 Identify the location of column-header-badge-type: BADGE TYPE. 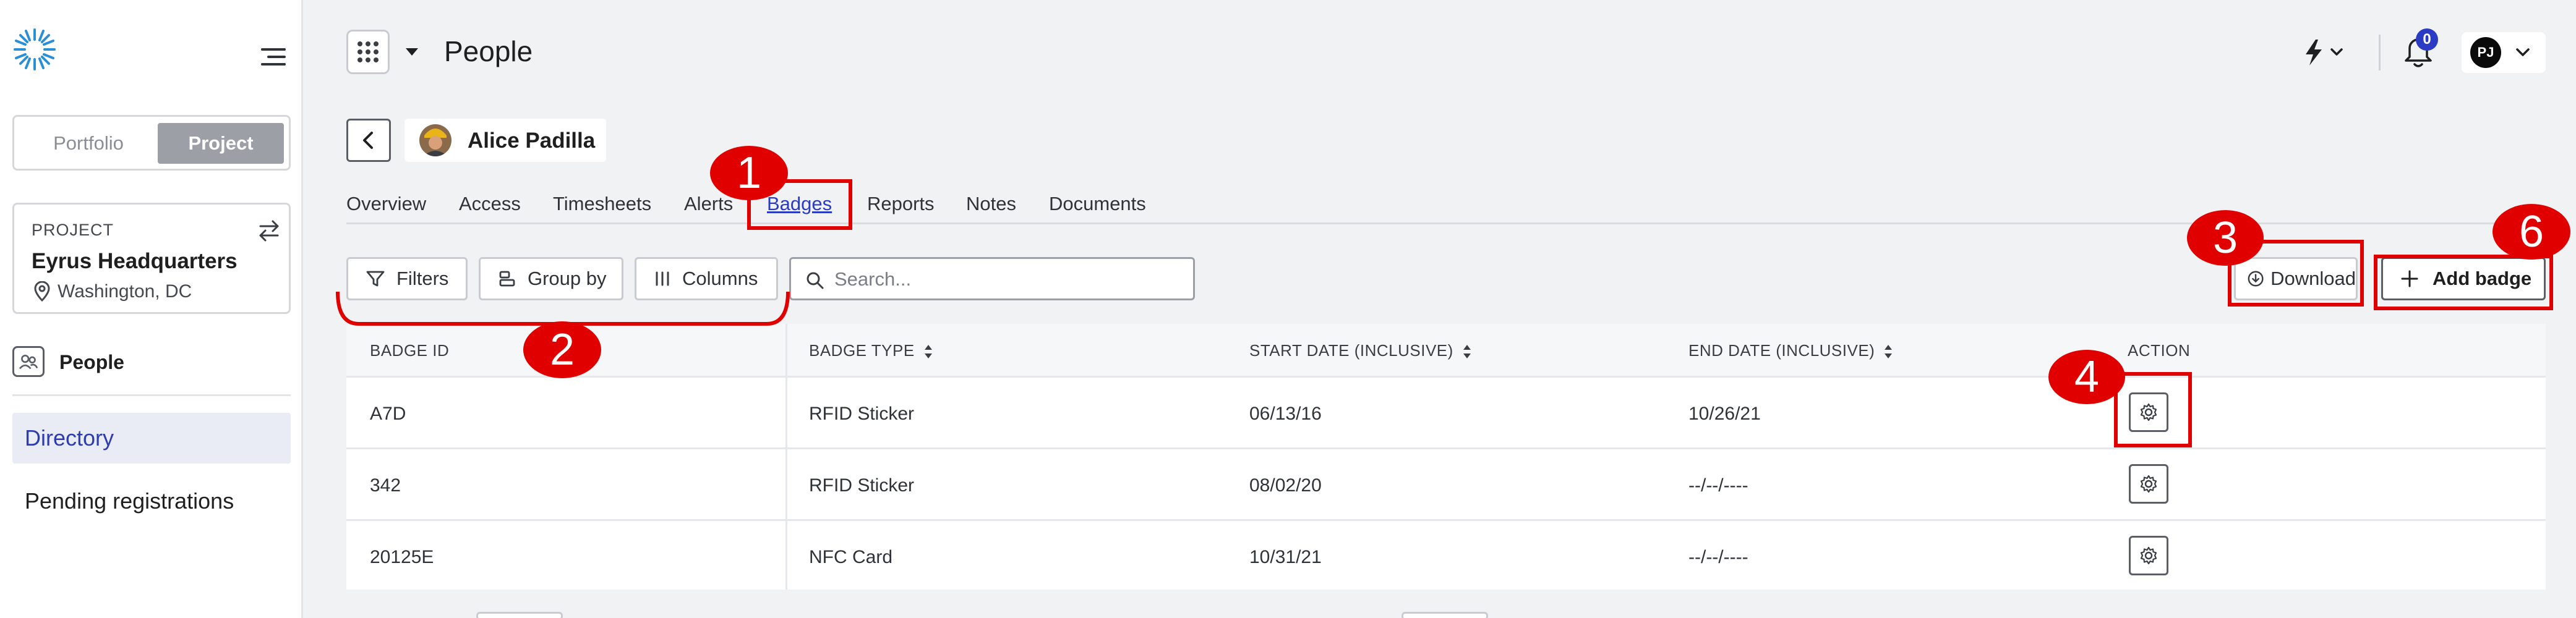
(871, 351).